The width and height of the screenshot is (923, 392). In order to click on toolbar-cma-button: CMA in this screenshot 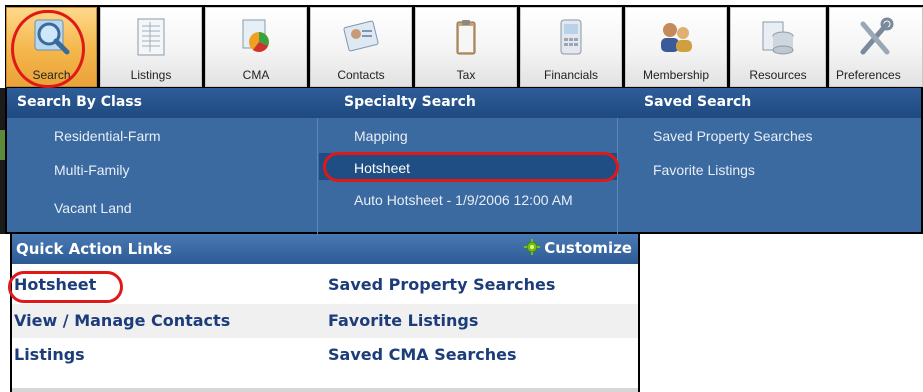, I will do `click(256, 47)`.